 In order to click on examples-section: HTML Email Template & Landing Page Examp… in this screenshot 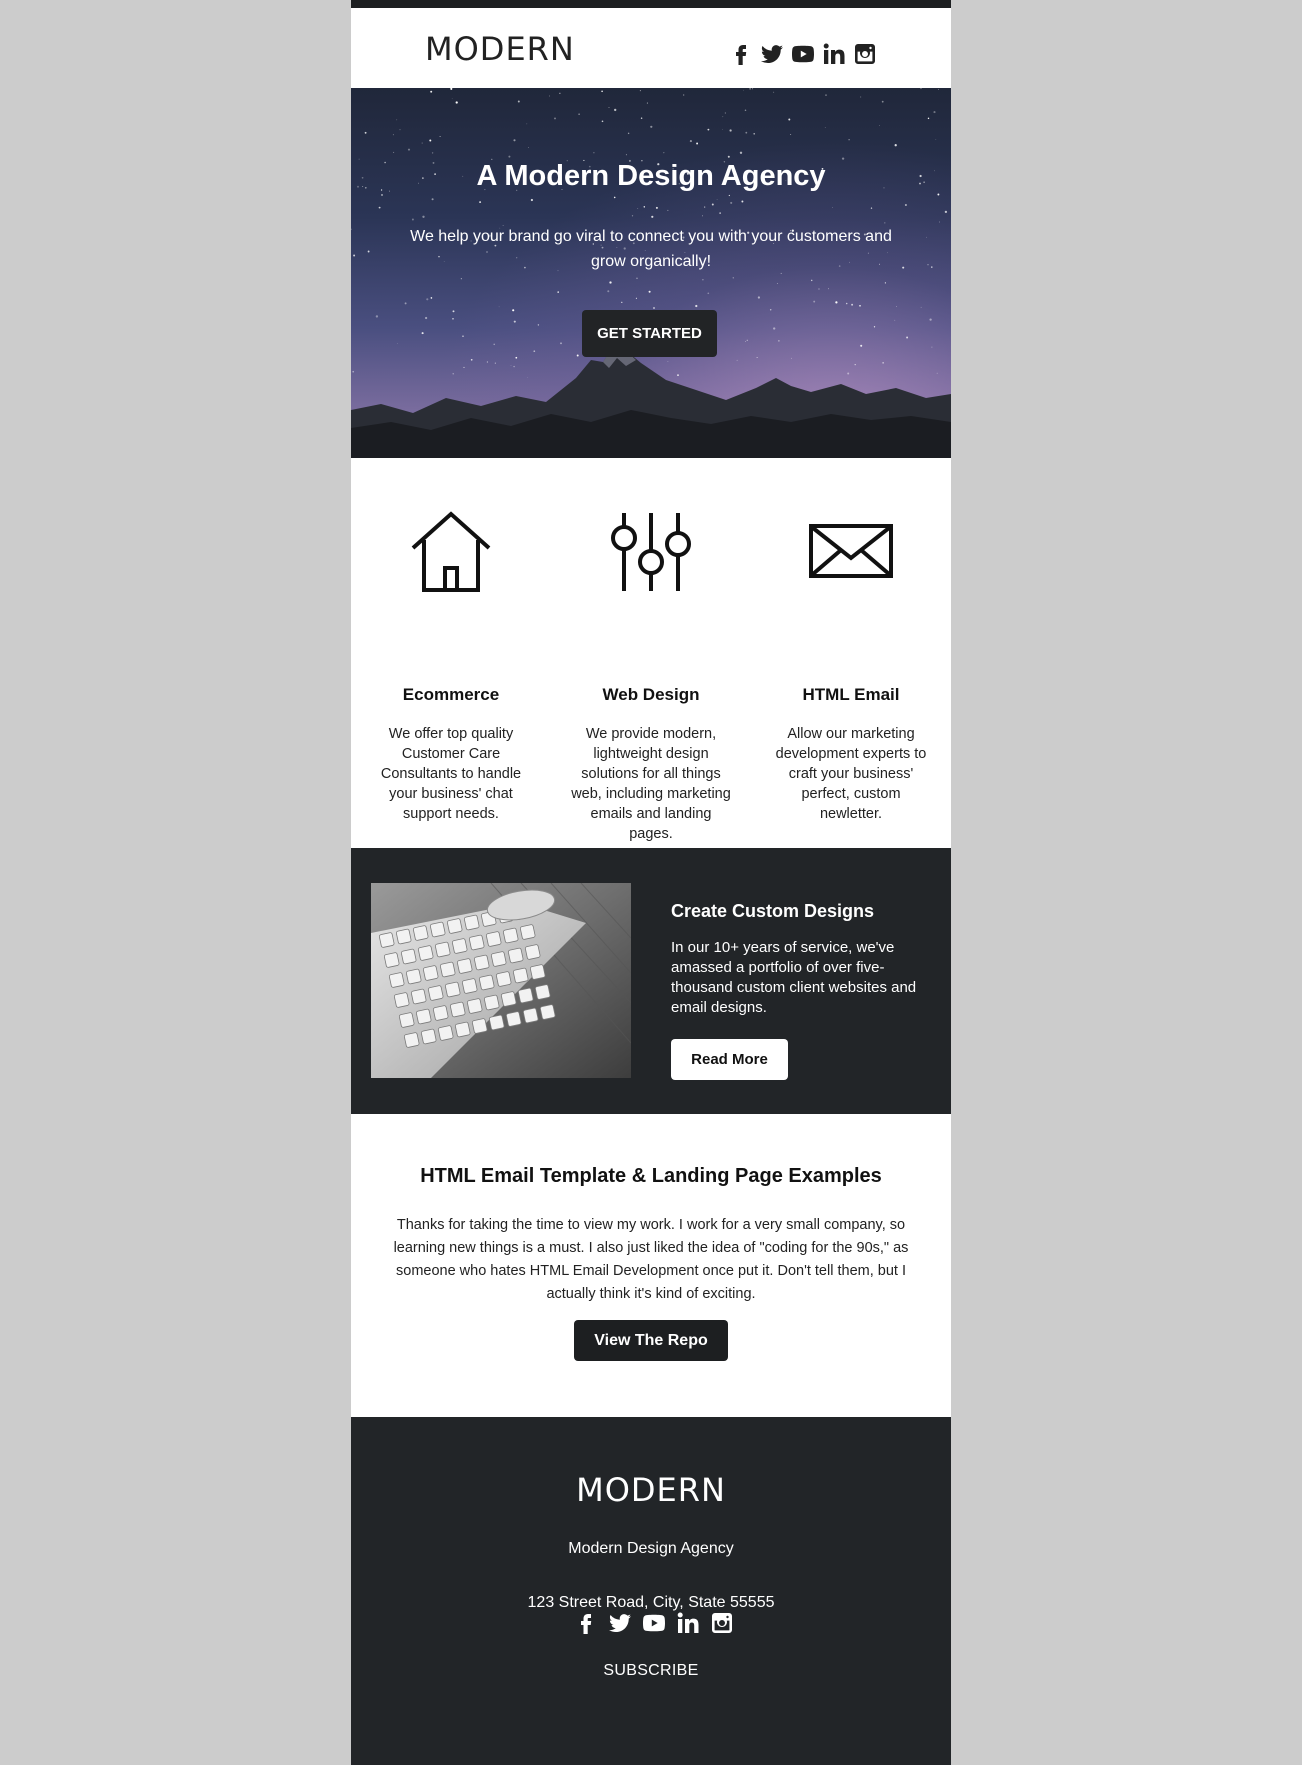, I will do `click(651, 1265)`.